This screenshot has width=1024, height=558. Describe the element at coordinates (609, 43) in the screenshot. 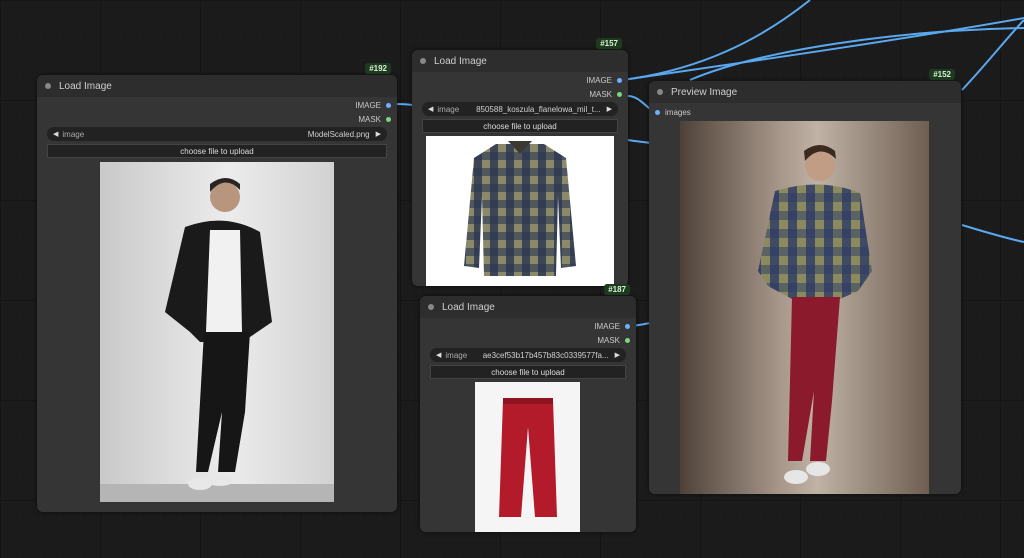

I see `node-id-badge: #157` at that location.